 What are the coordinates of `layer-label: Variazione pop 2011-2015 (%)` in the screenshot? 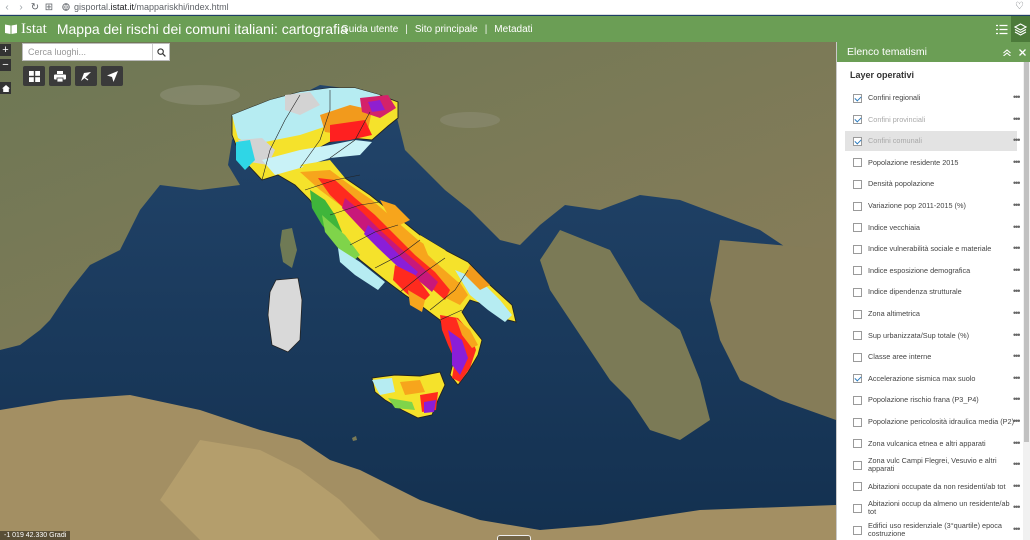 It's located at (917, 205).